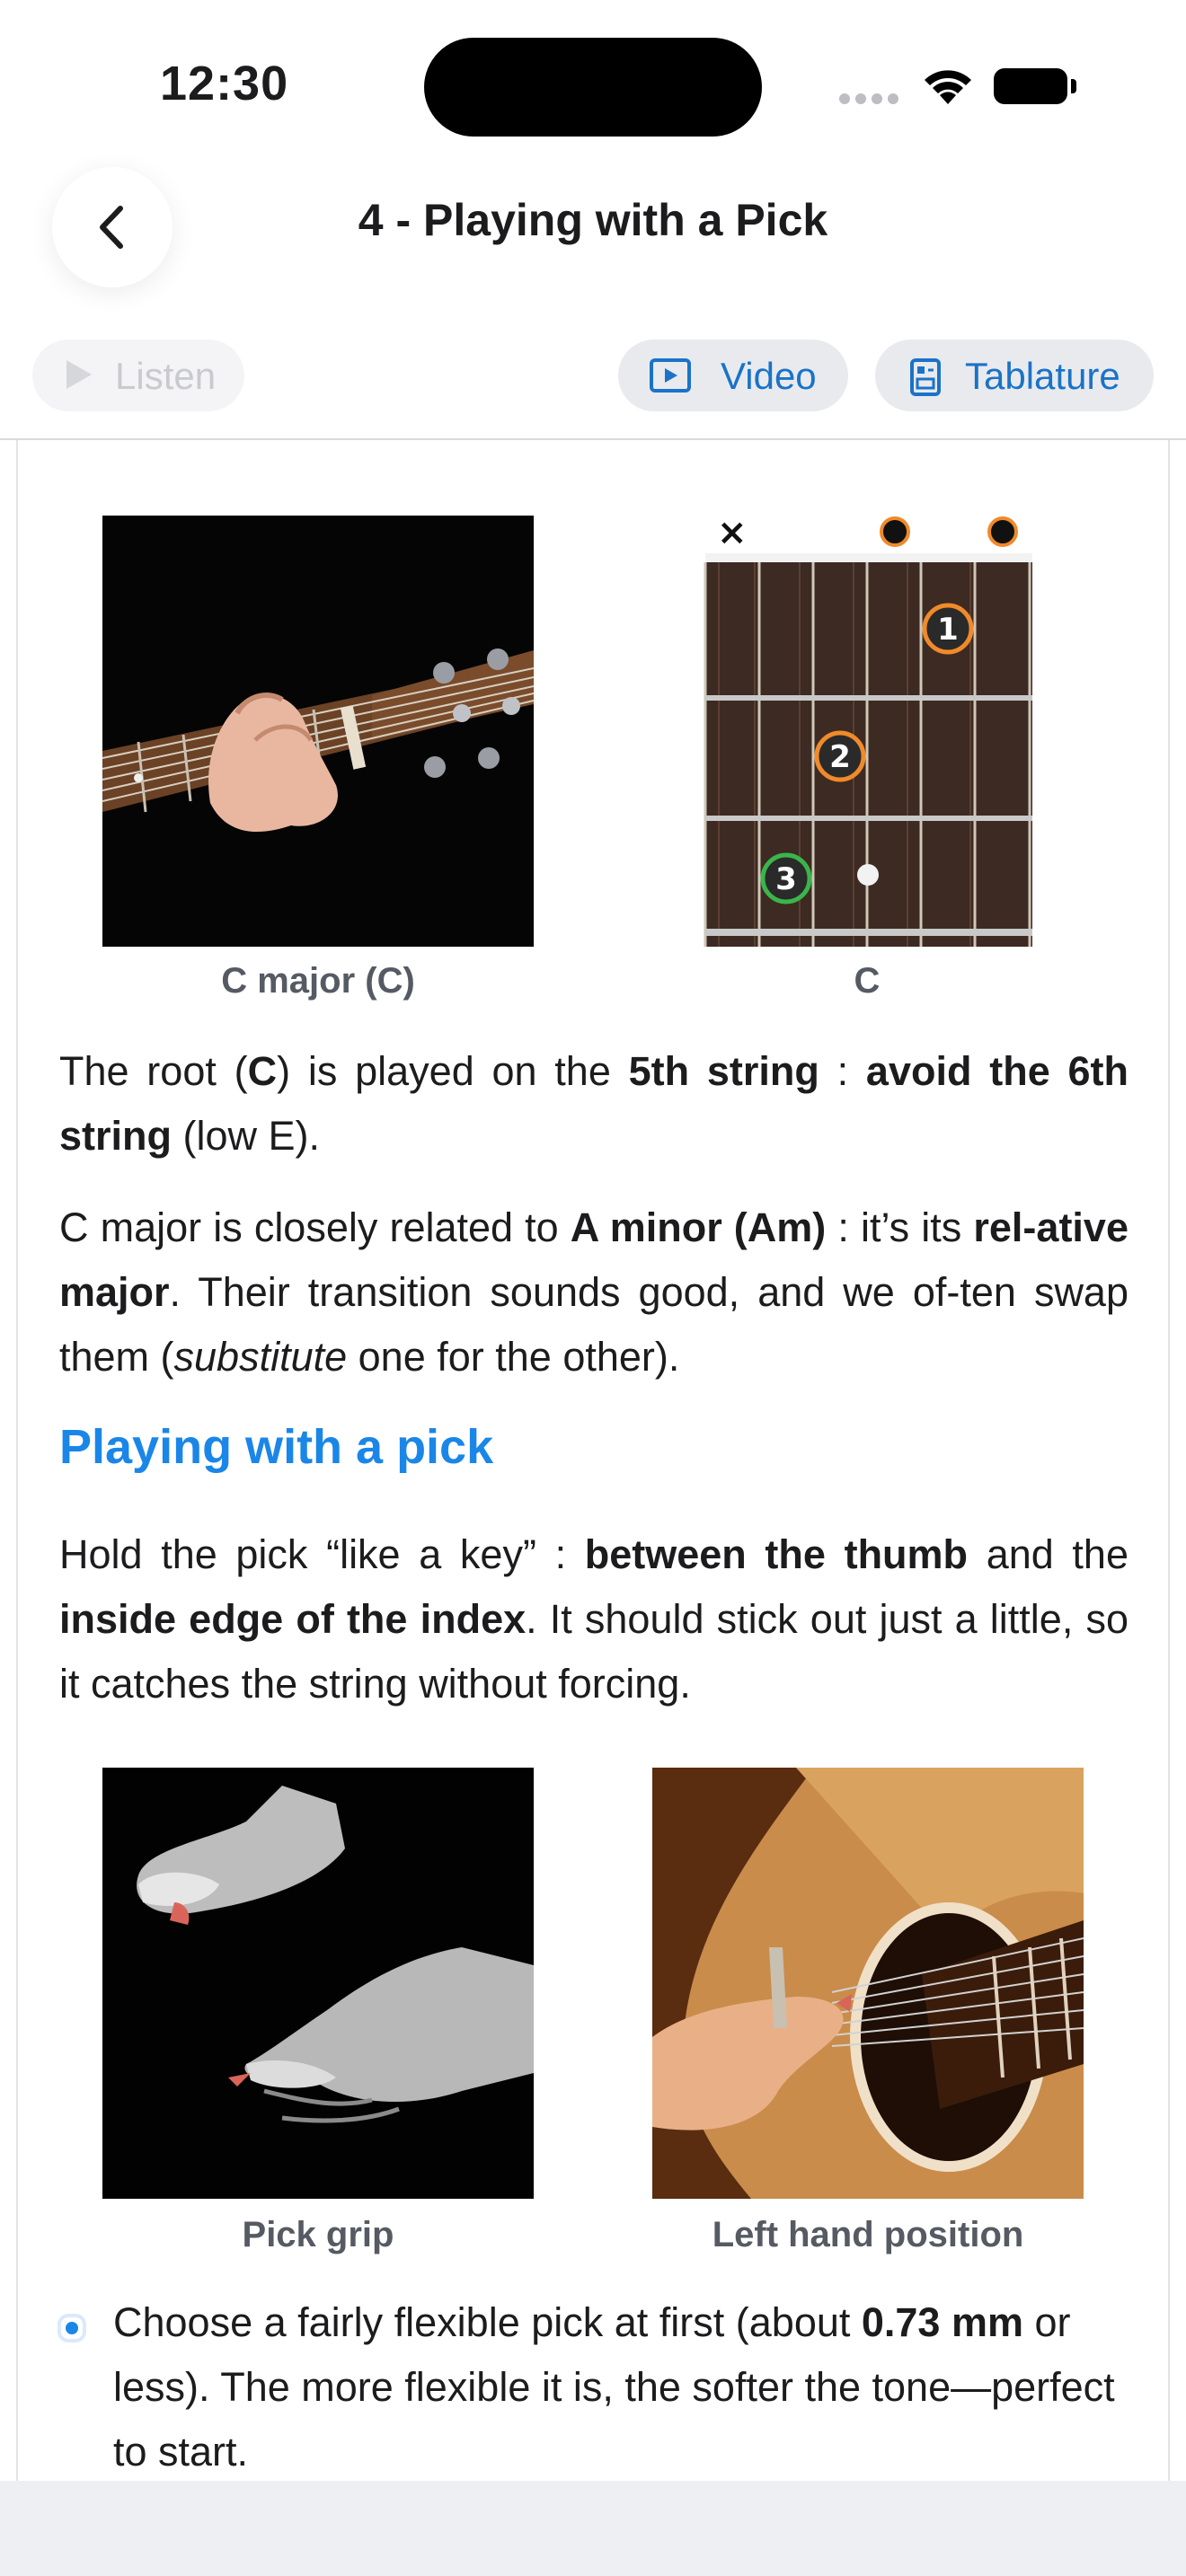 This screenshot has width=1186, height=2576. Describe the element at coordinates (769, 376) in the screenshot. I see `video-label: Video` at that location.